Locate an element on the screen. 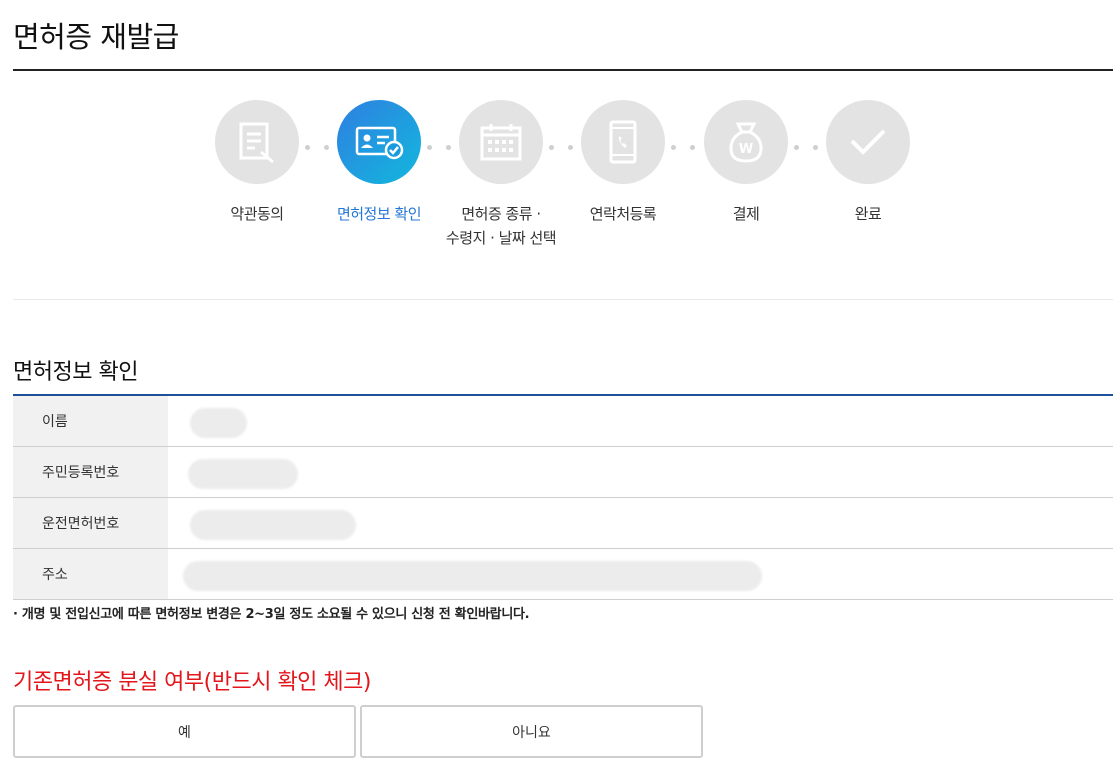  row-value-name is located at coordinates (640, 421).